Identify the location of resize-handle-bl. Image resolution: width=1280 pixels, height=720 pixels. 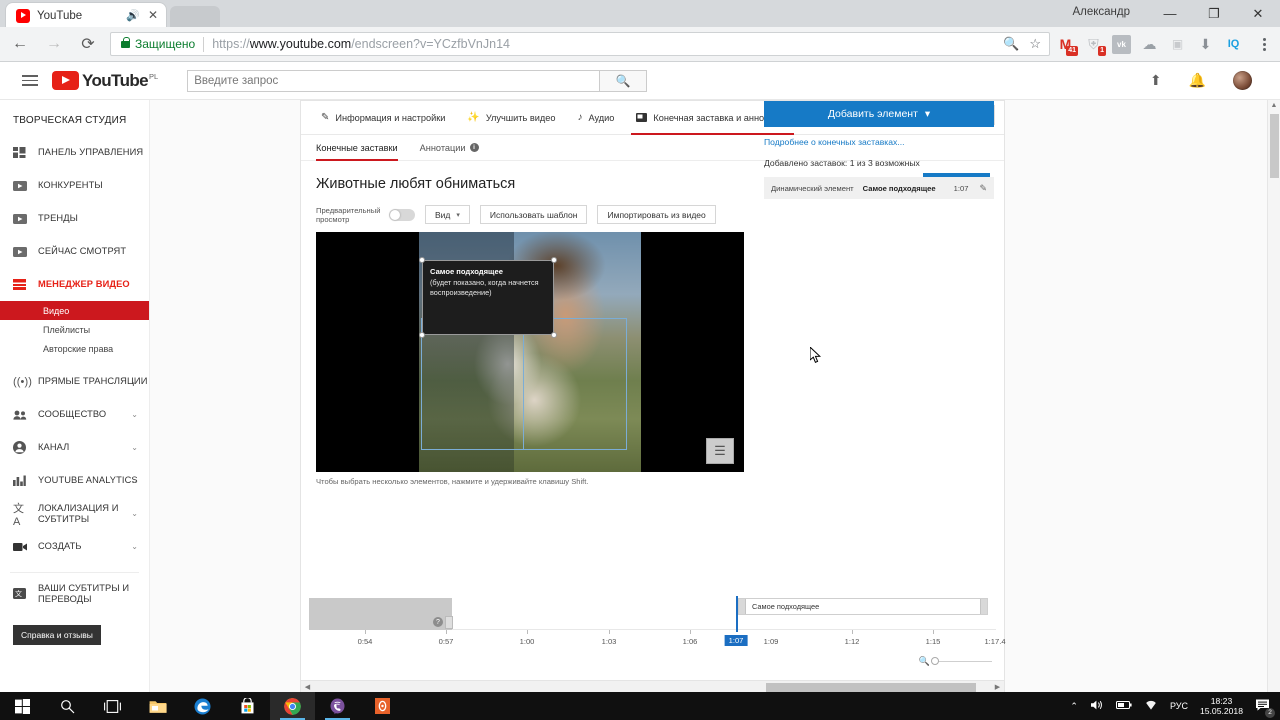
(422, 335).